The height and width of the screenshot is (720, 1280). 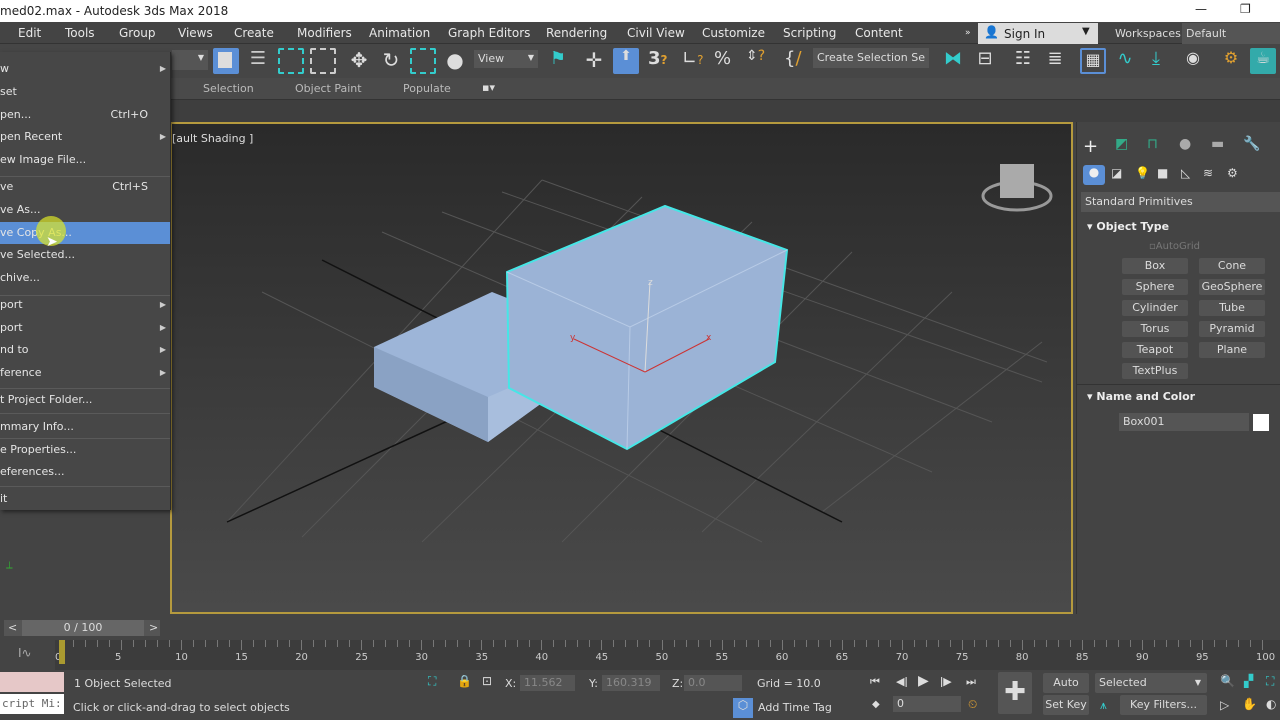 I want to click on pan-icon: ✋, so click(x=1249, y=704).